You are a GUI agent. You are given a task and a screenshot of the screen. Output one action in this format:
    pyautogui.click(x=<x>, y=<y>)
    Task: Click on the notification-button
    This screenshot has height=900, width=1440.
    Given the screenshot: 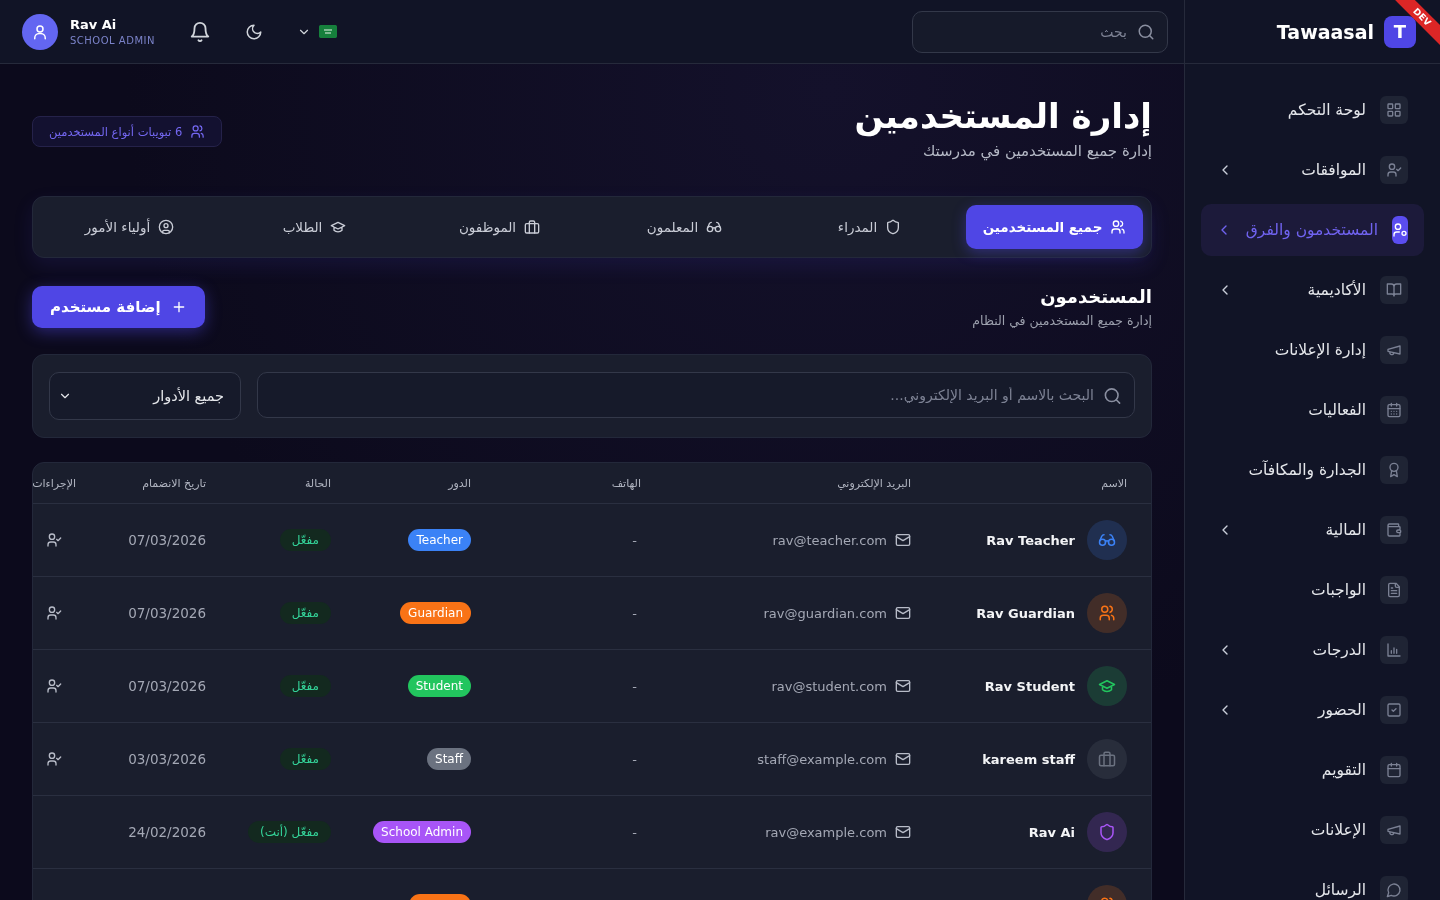 What is the action you would take?
    pyautogui.click(x=199, y=31)
    